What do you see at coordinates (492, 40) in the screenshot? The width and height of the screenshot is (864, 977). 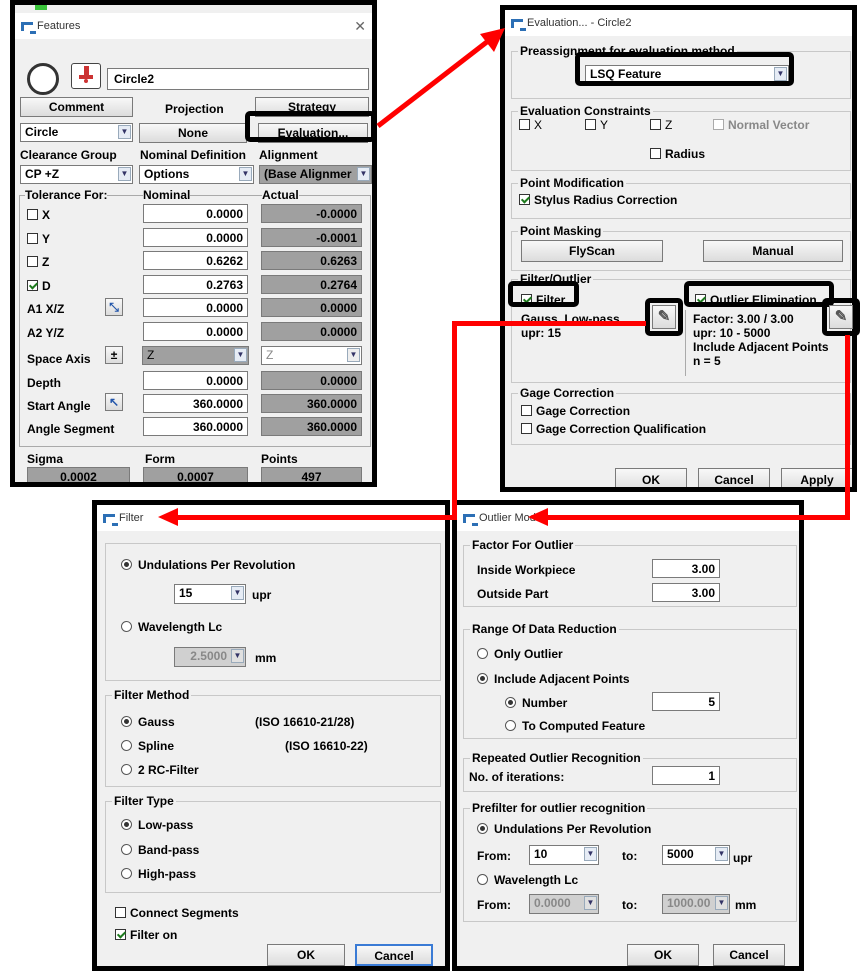 I see `arrow-head` at bounding box center [492, 40].